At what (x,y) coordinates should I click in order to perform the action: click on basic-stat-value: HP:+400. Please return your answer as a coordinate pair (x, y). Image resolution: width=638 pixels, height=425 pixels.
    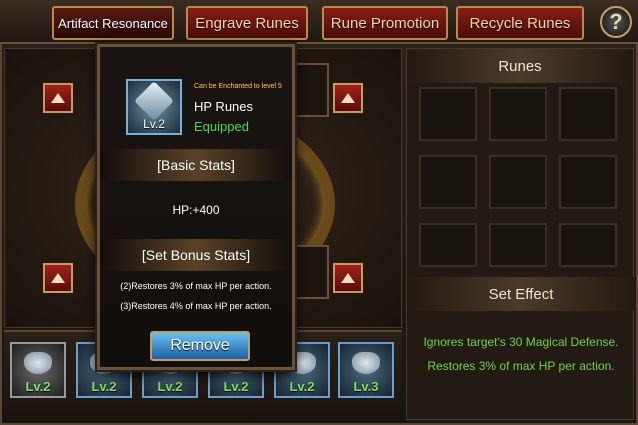
    Looking at the image, I should click on (196, 210).